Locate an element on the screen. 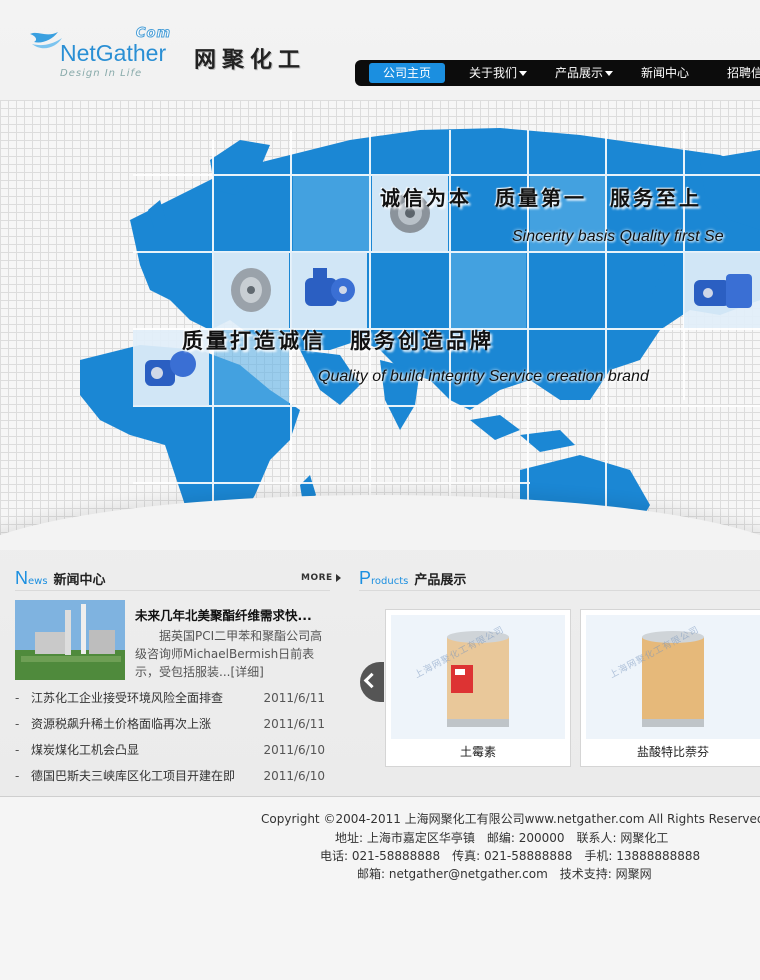 The image size is (760, 980). nav-item-label: 新闻中心 is located at coordinates (665, 73).